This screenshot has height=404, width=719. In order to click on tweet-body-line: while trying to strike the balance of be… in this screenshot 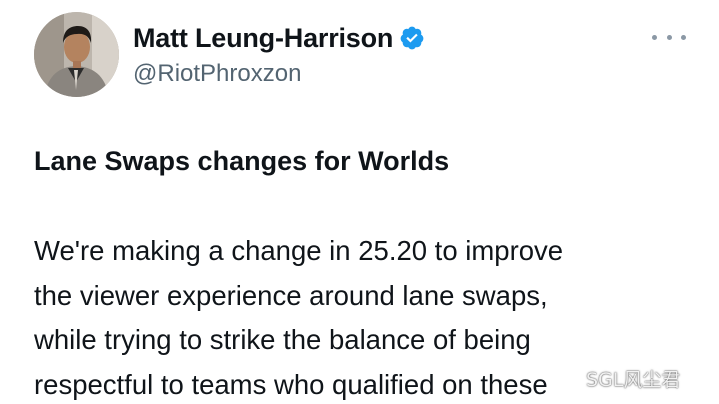, I will do `click(282, 339)`.